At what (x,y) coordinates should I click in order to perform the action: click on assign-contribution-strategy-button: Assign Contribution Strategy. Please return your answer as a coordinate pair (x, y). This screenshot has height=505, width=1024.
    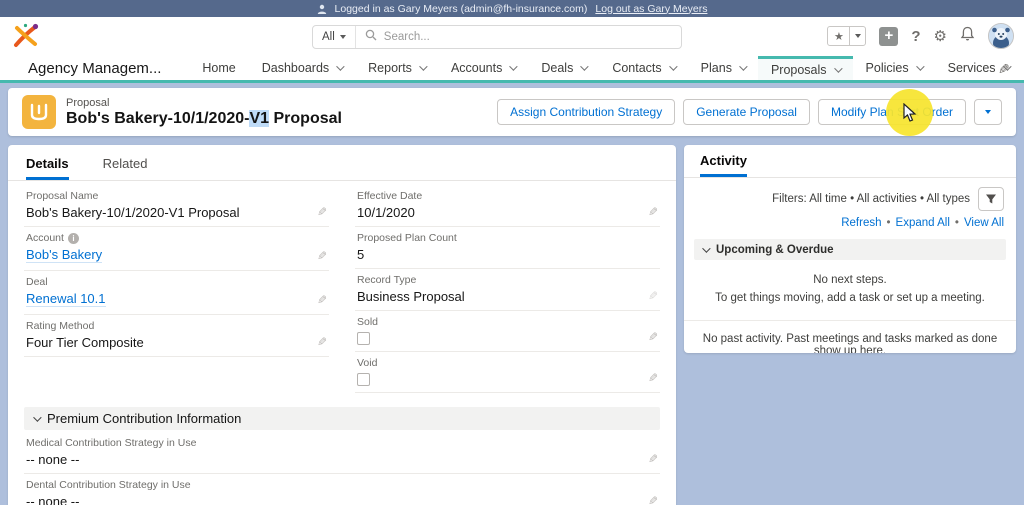
    Looking at the image, I should click on (586, 112).